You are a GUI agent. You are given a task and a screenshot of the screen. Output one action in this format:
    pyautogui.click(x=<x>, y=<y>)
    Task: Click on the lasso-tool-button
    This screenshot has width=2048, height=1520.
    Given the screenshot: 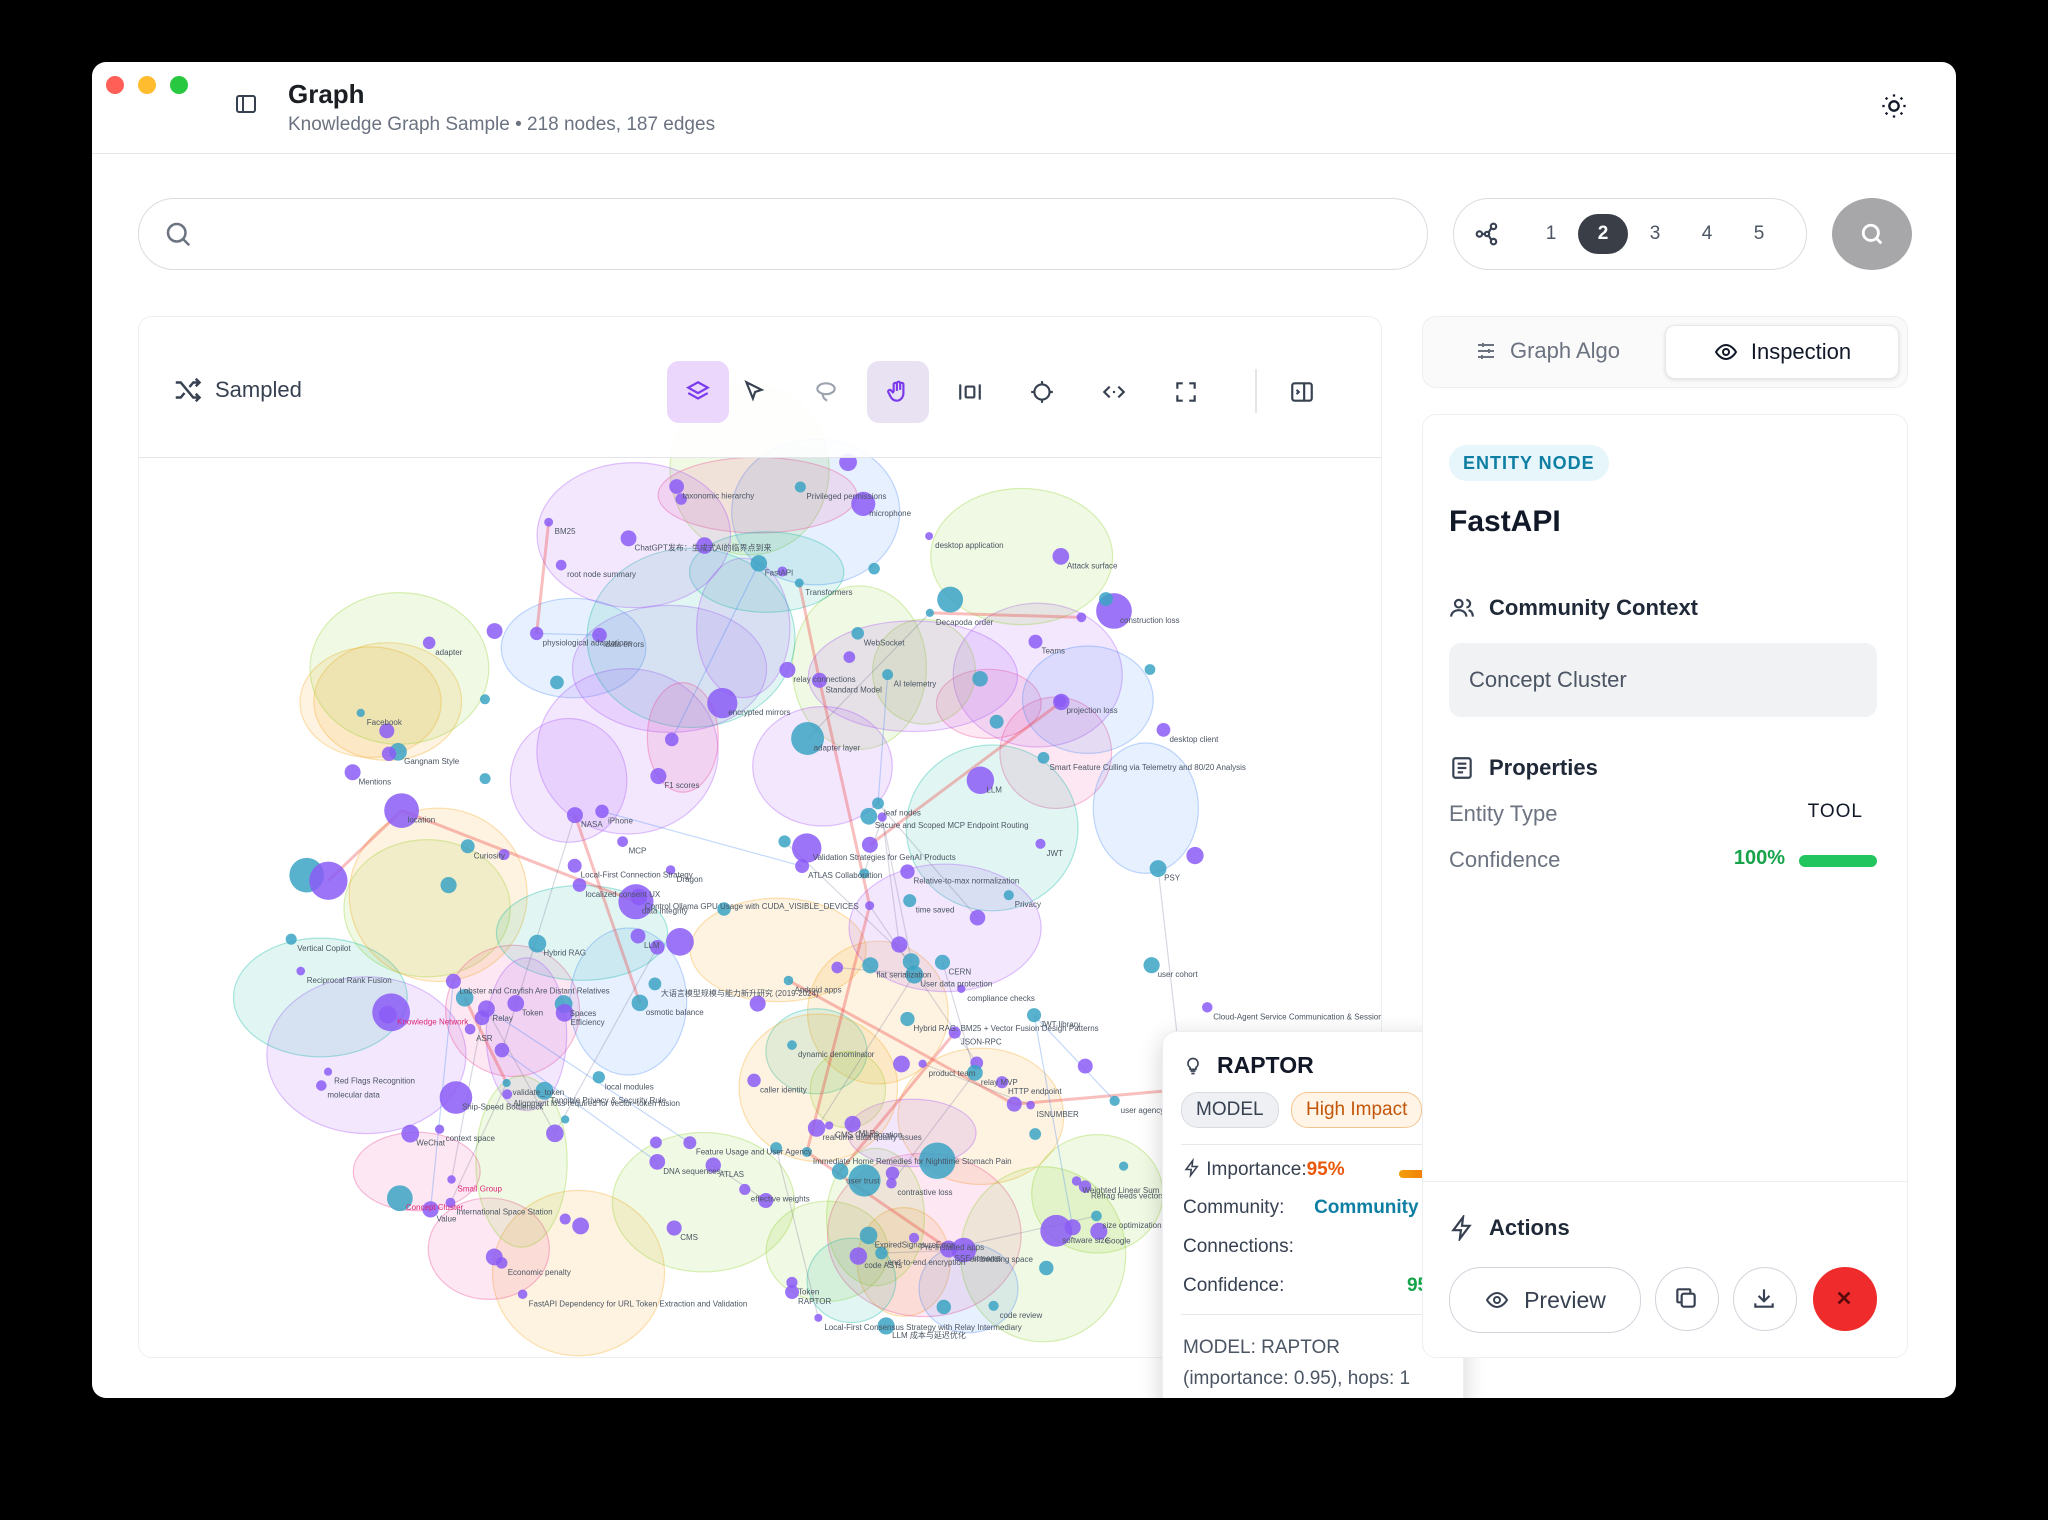 What is the action you would take?
    pyautogui.click(x=826, y=392)
    